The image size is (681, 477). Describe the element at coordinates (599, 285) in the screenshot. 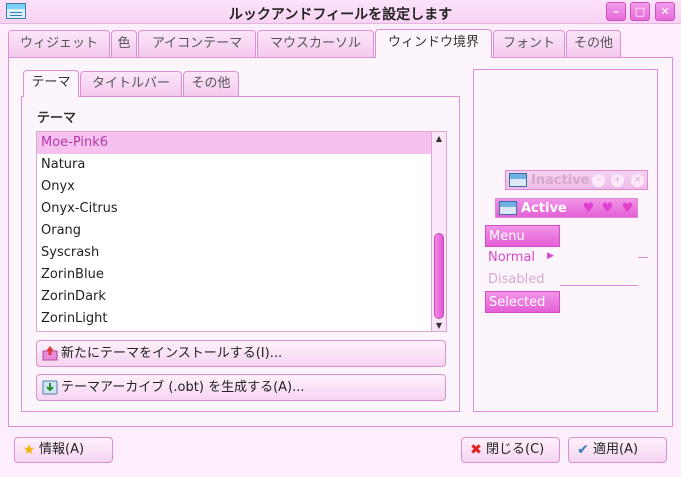

I see `preview-divider` at that location.